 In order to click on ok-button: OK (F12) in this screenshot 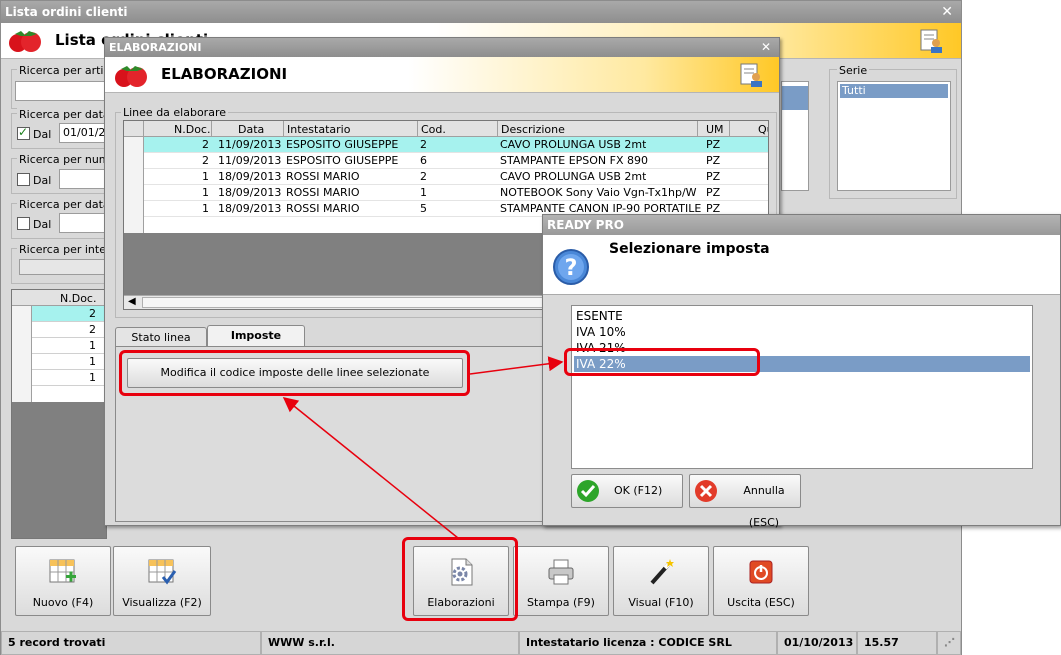, I will do `click(627, 491)`.